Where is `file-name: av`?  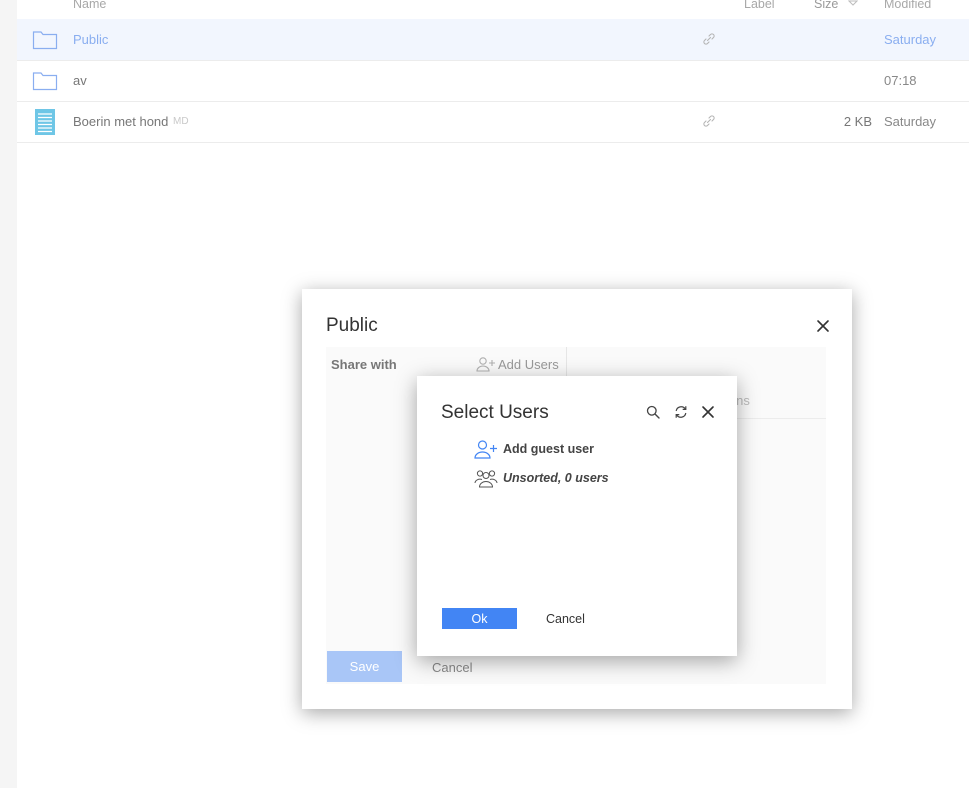
file-name: av is located at coordinates (80, 80).